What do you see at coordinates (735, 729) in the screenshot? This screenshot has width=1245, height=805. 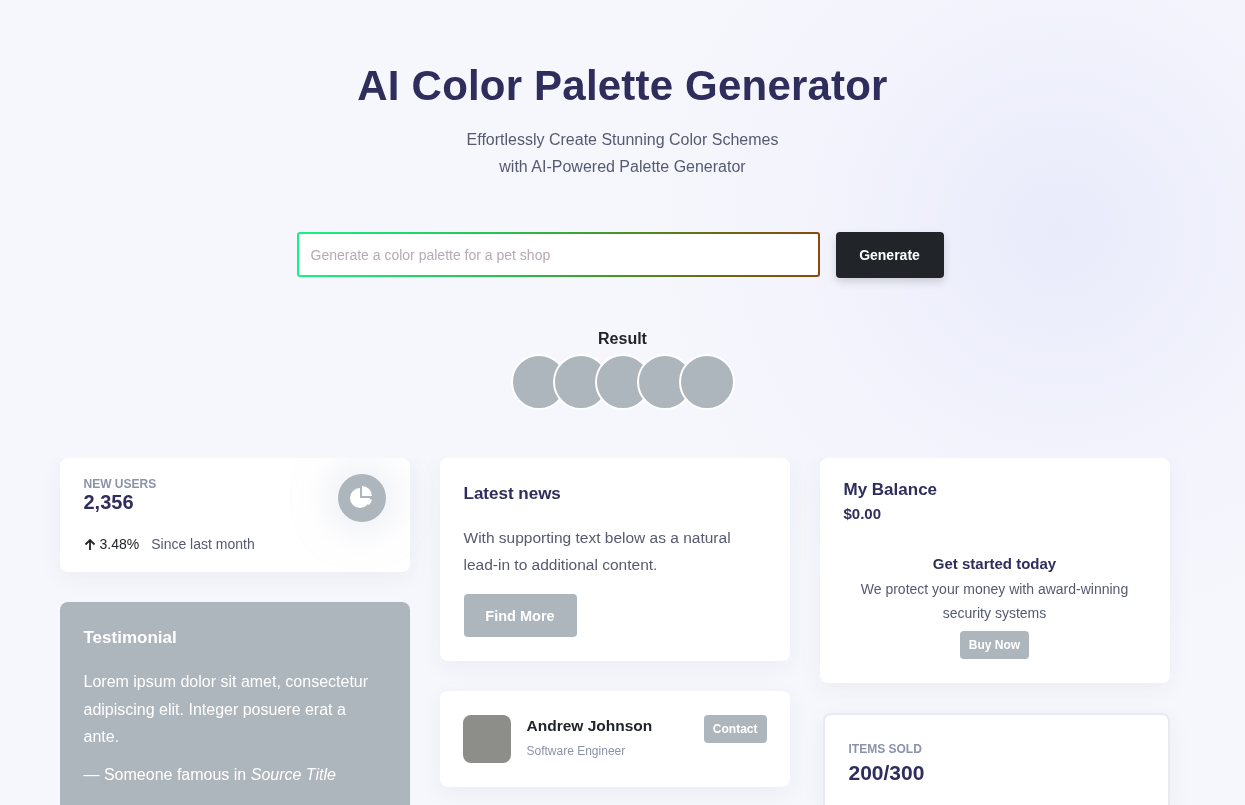 I see `contact-button: Contact` at bounding box center [735, 729].